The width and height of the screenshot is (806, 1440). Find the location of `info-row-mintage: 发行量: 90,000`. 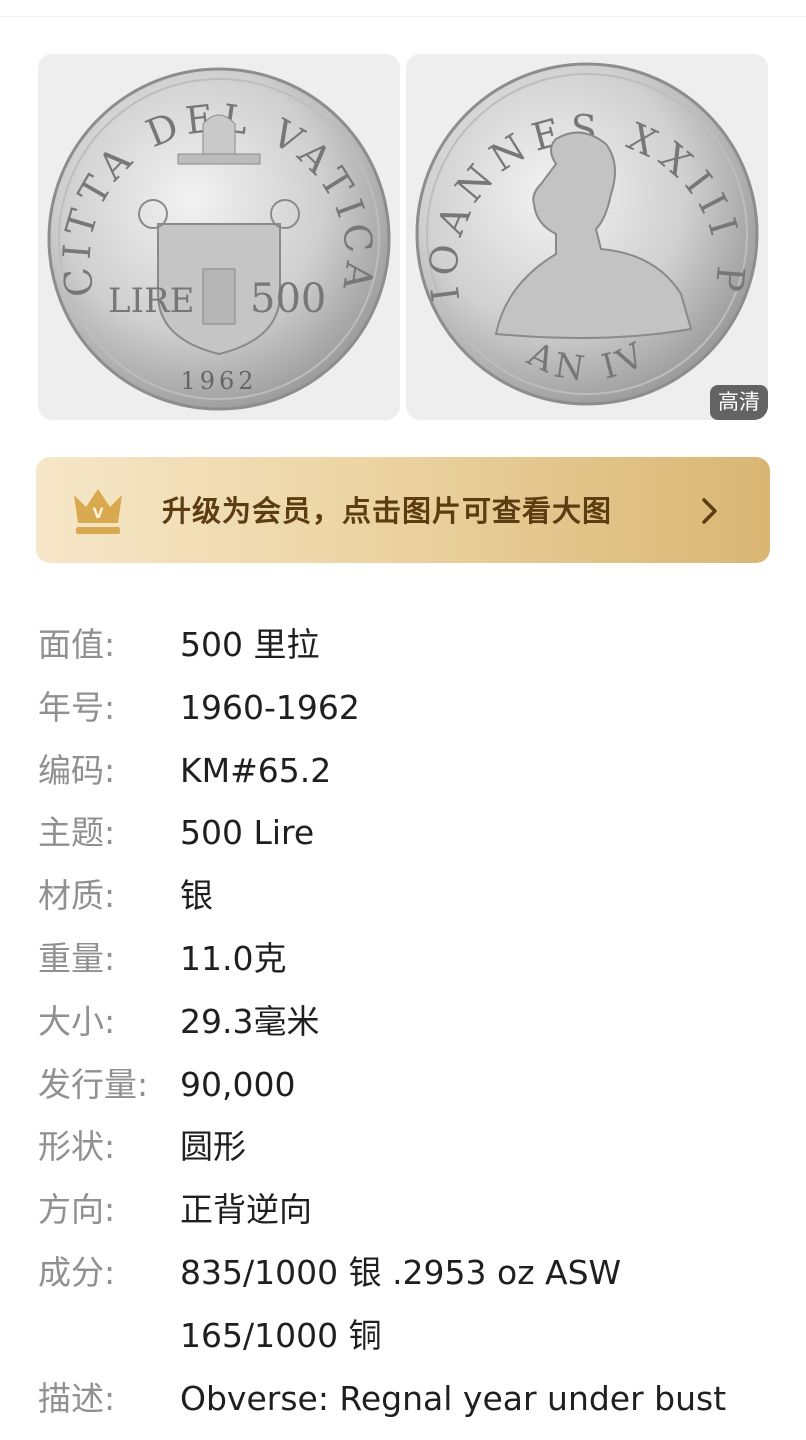

info-row-mintage: 发行量: 90,000 is located at coordinates (408, 1085).